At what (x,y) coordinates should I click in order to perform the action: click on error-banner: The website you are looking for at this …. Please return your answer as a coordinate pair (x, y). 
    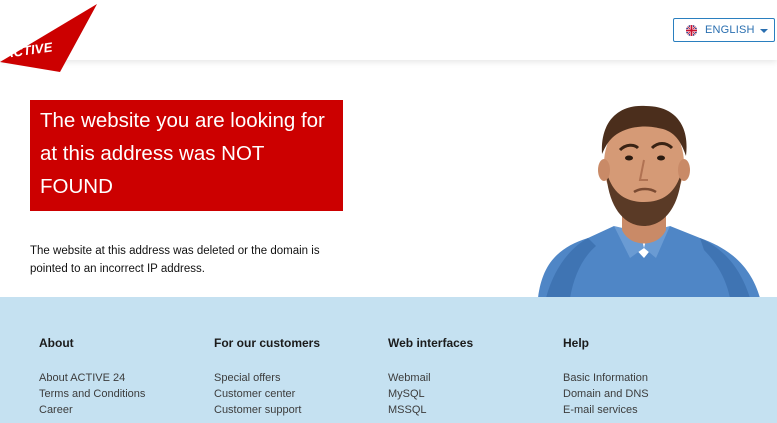
    Looking at the image, I should click on (186, 155).